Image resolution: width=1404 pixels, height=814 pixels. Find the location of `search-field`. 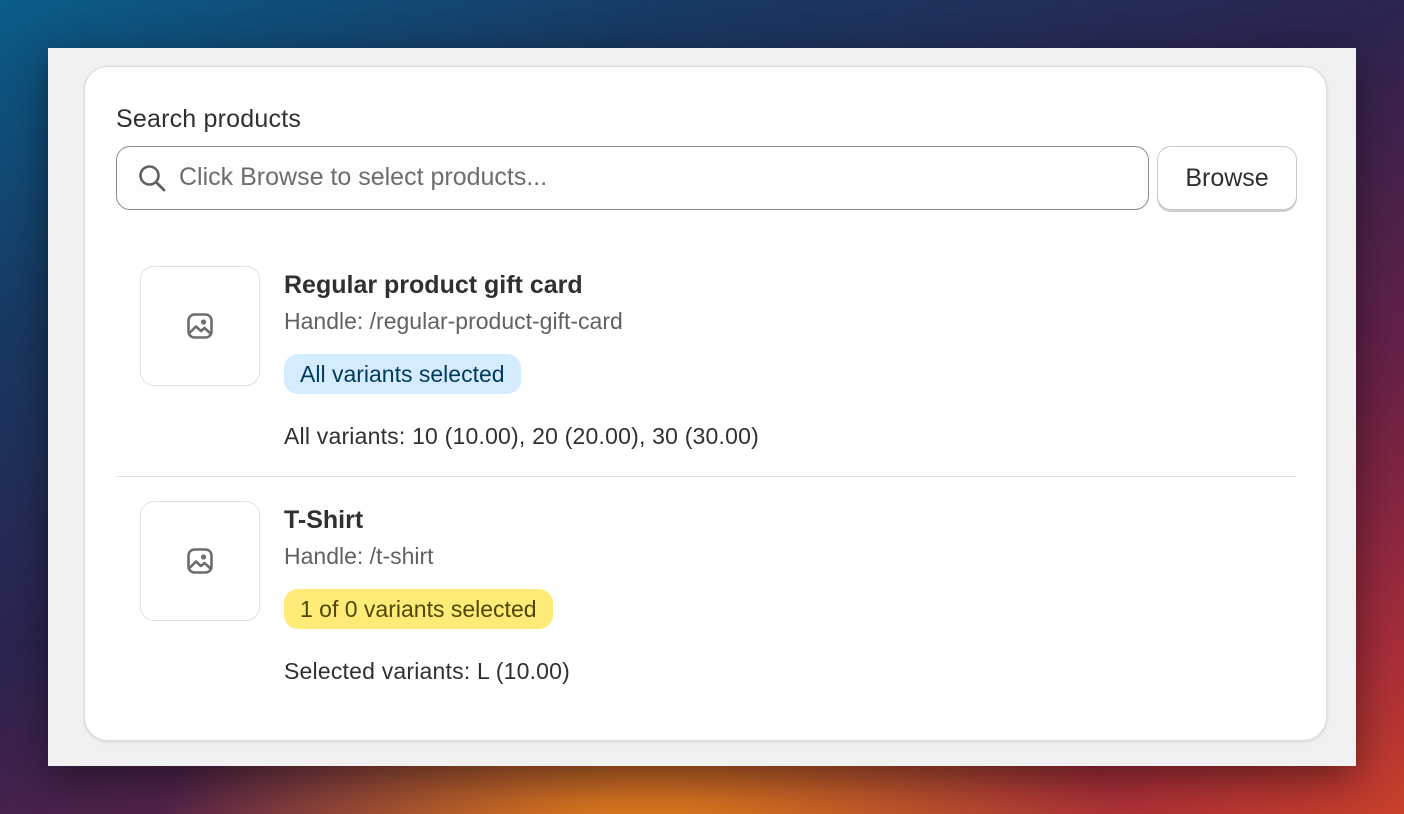

search-field is located at coordinates (632, 178).